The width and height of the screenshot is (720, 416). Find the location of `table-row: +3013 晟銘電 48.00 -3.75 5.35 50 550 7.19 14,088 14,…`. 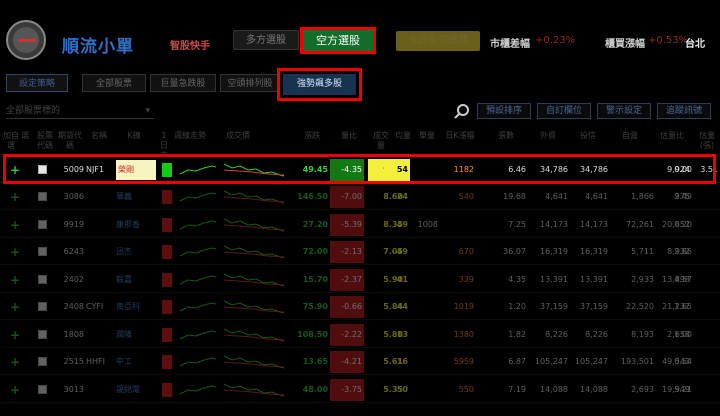

table-row: +3013 晟銘電 48.00 -3.75 5.35 50 550 7.19 14,088 14,… is located at coordinates (360, 390).